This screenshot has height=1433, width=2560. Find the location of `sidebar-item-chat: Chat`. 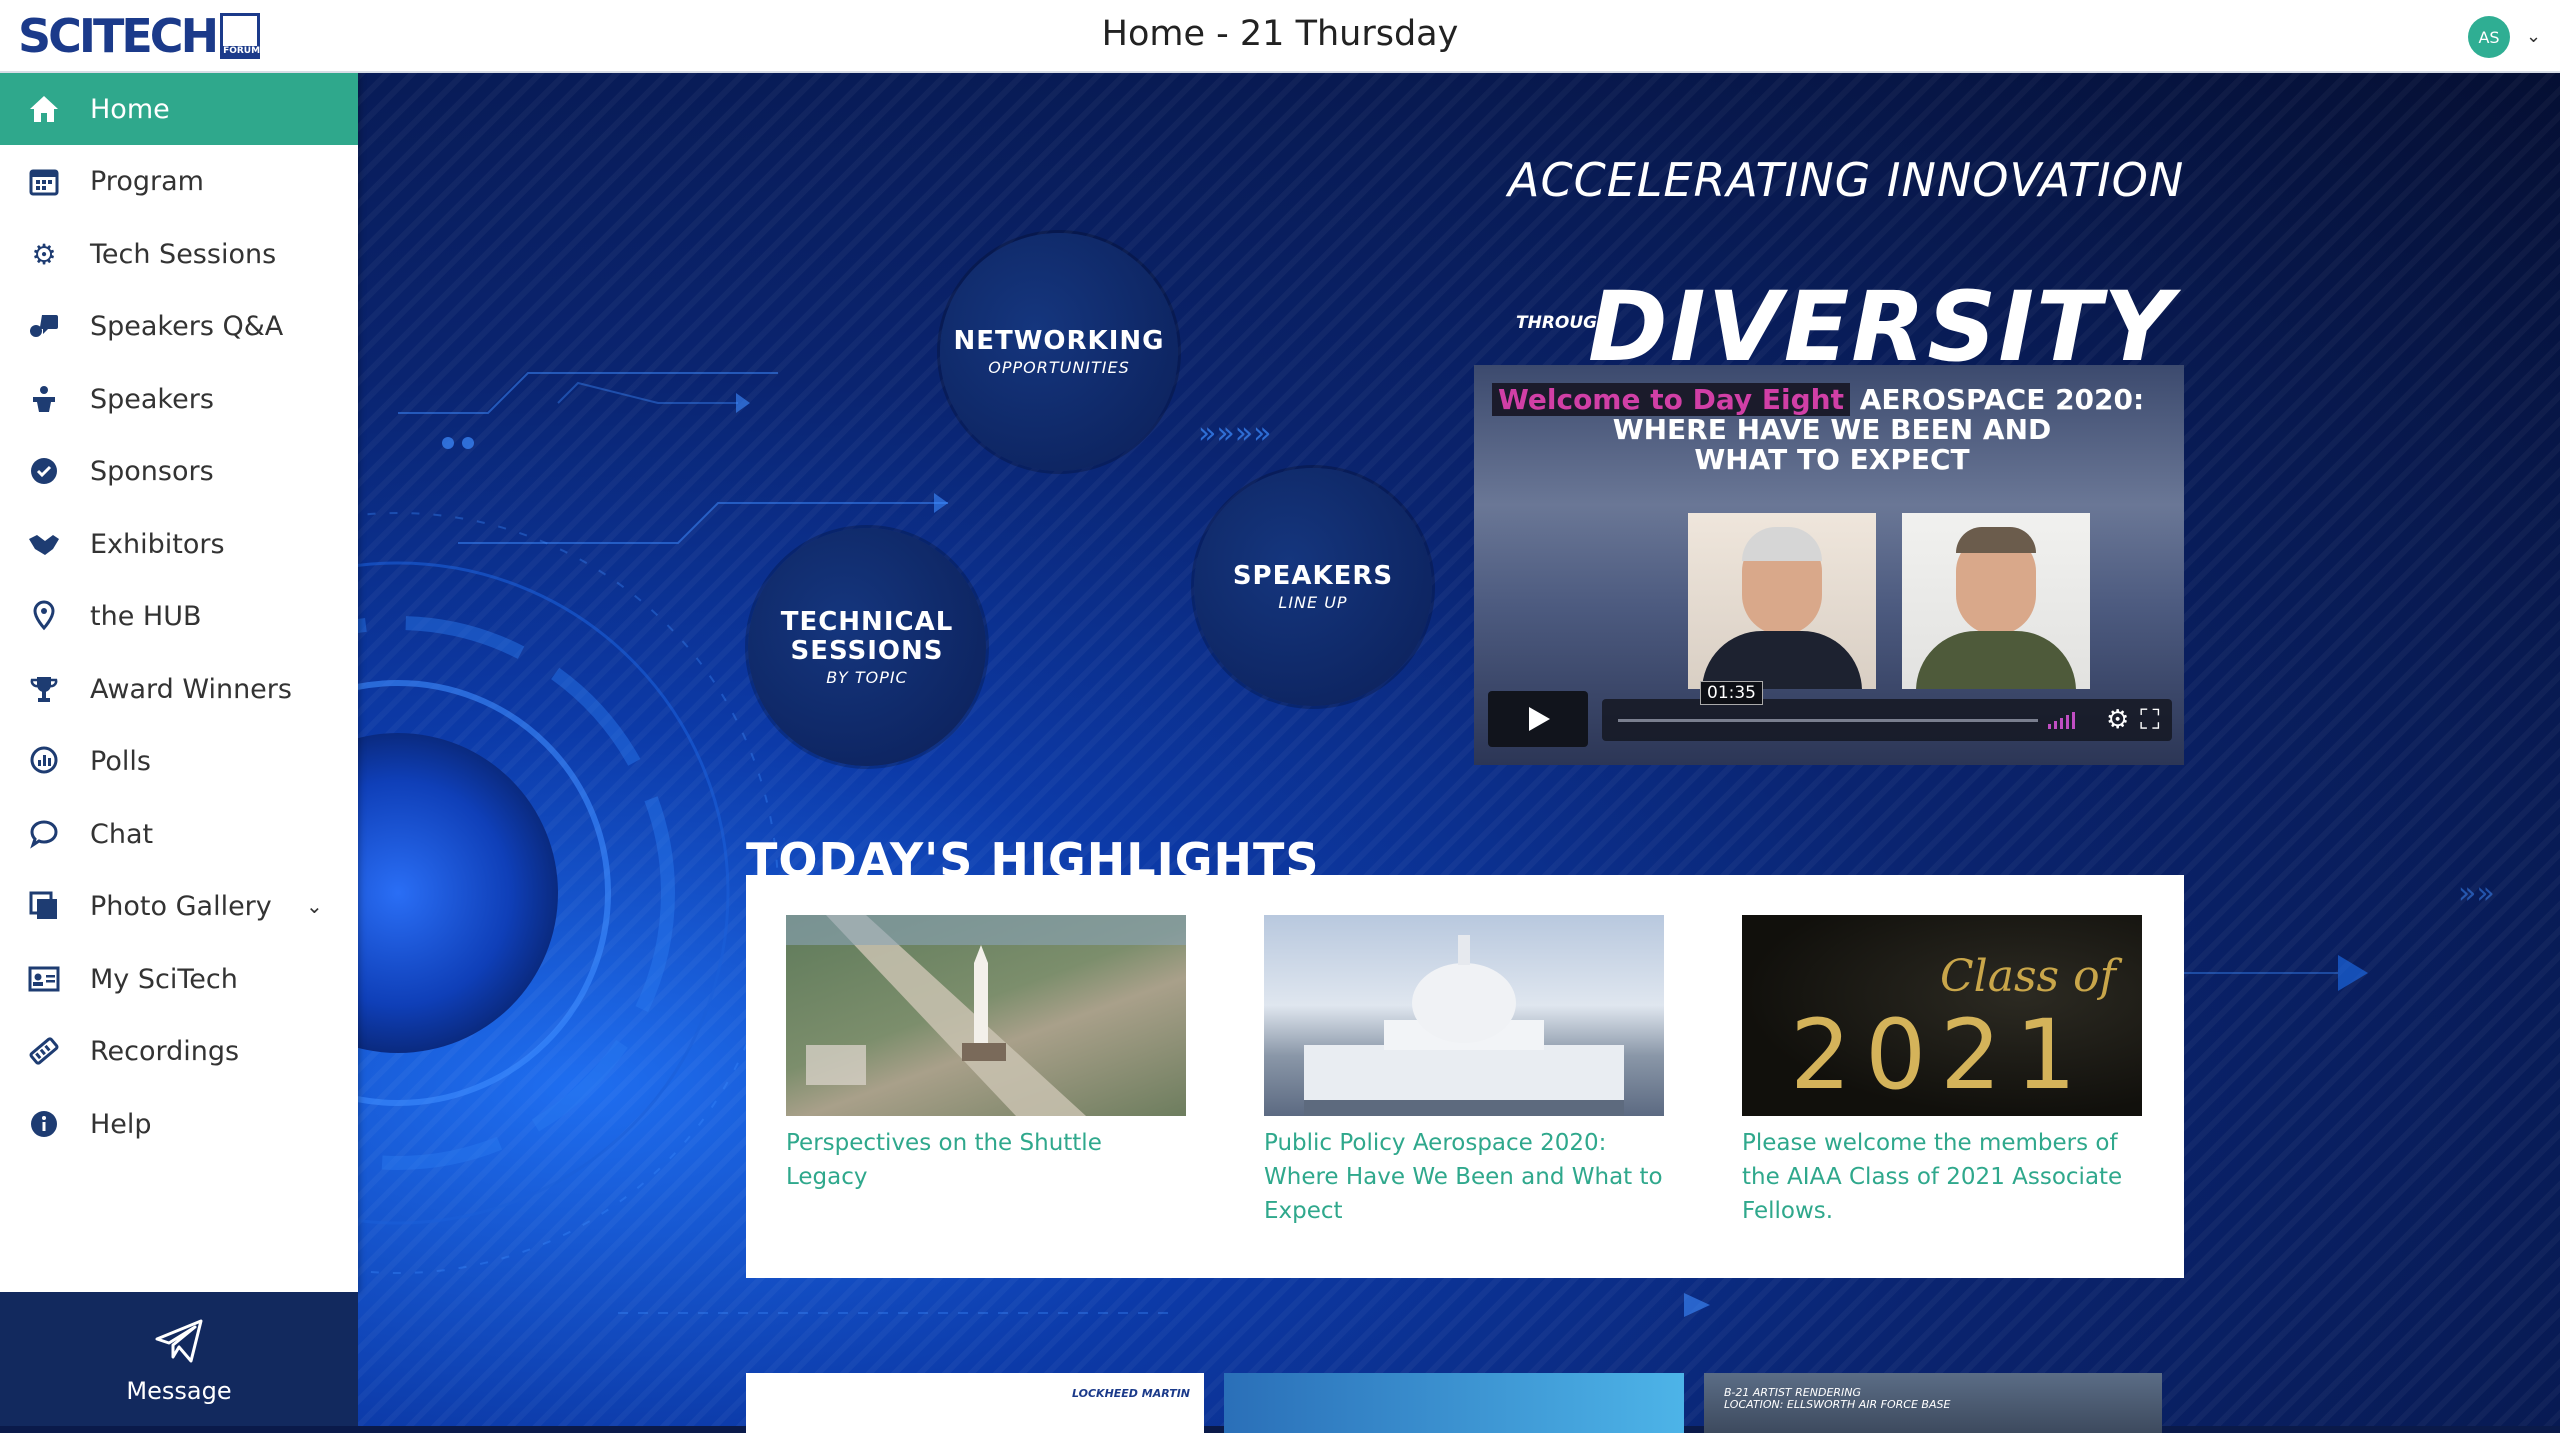

sidebar-item-chat: Chat is located at coordinates (179, 834).